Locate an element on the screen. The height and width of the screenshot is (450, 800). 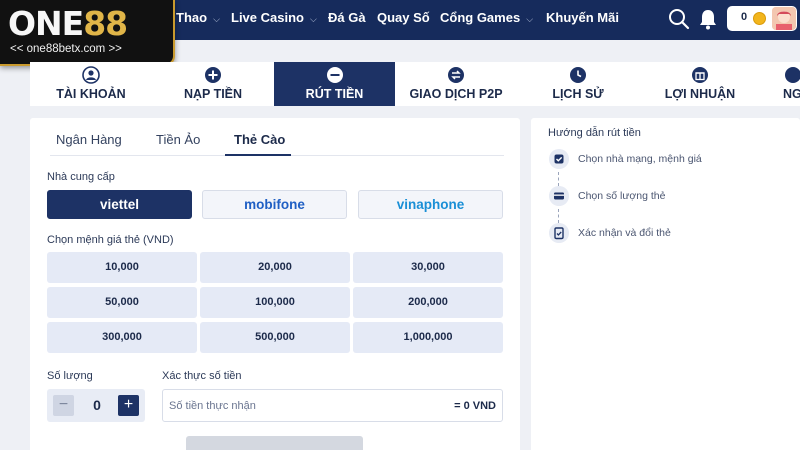
amount-option: 200,000 is located at coordinates (428, 302).